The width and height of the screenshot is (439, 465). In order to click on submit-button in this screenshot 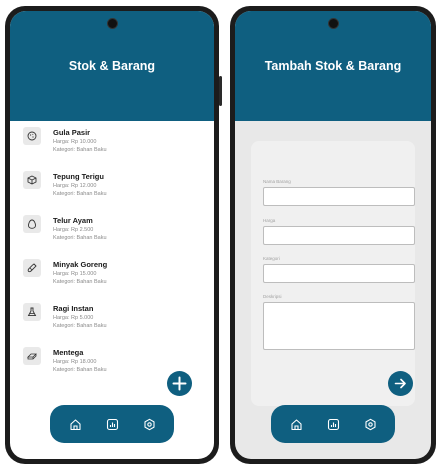, I will do `click(400, 383)`.